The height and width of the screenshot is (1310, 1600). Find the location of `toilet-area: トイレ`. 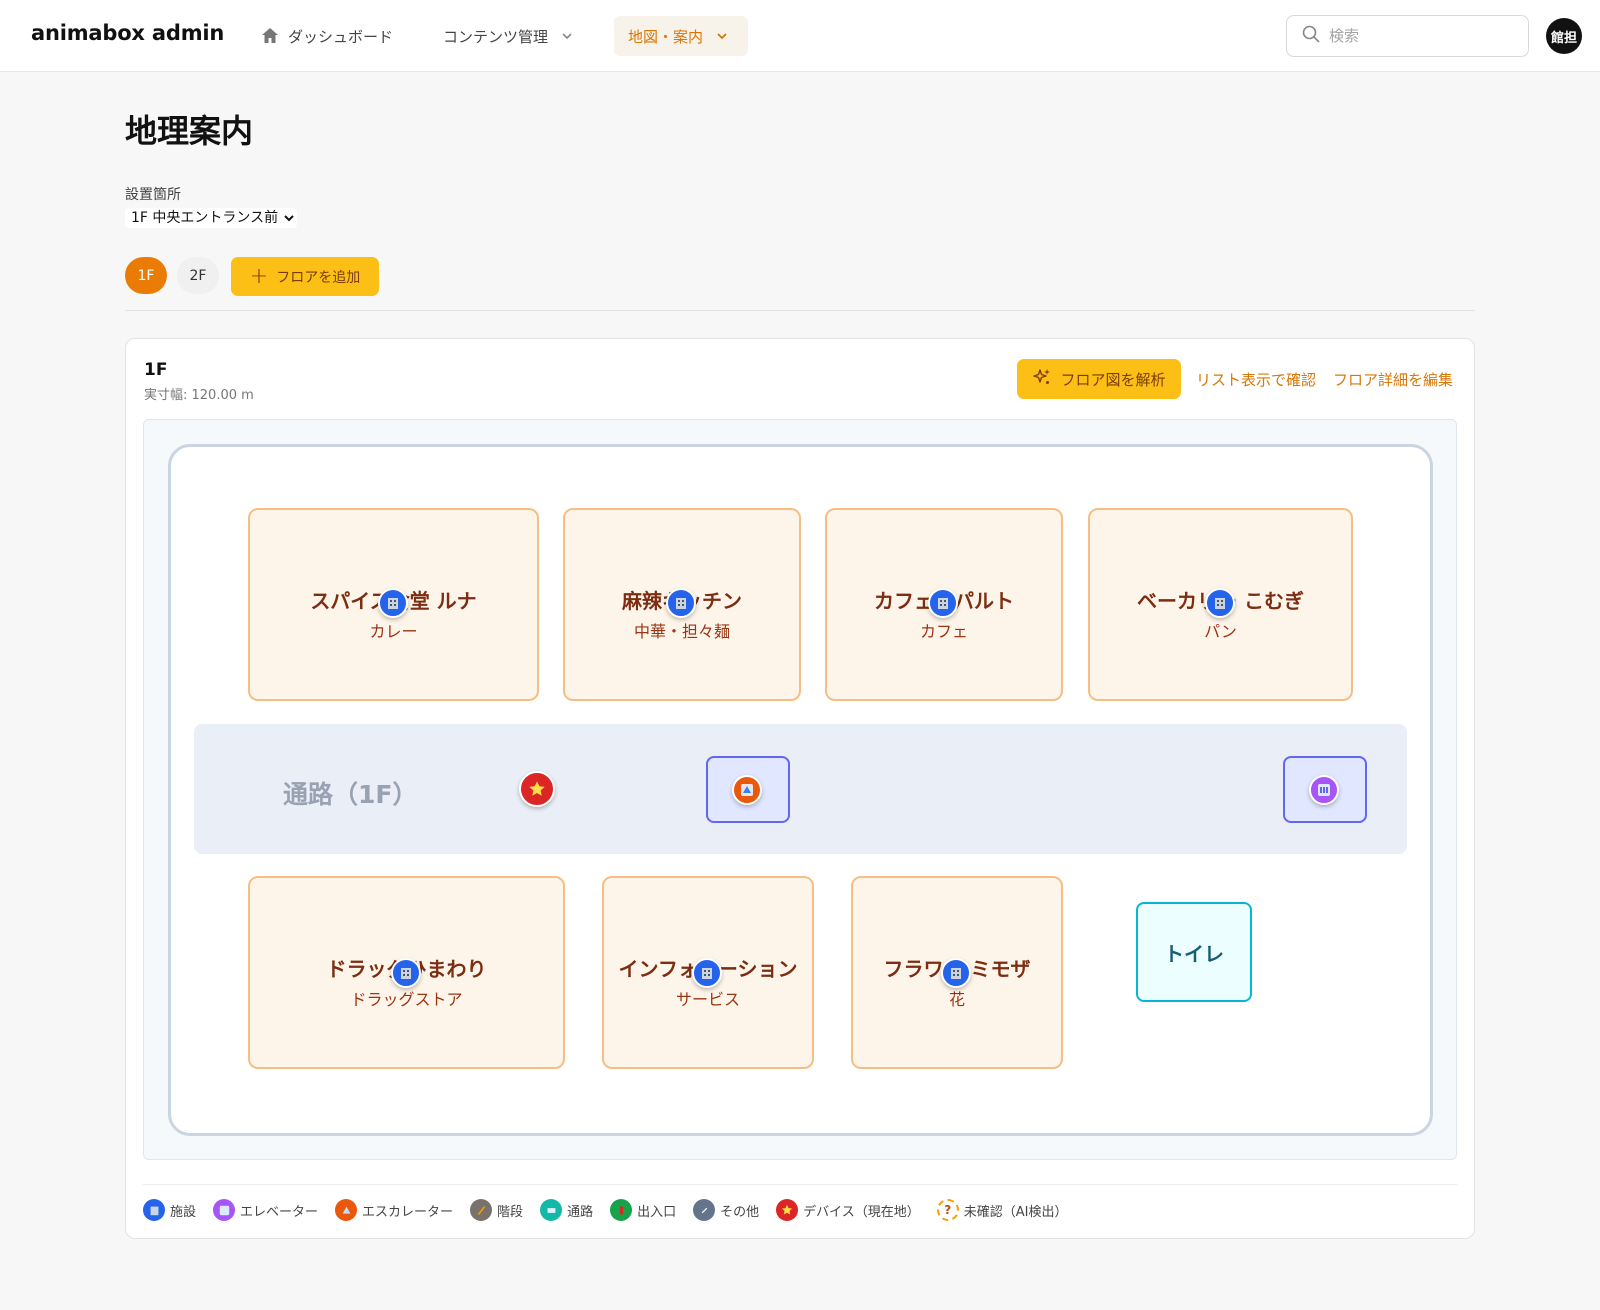

toilet-area: トイレ is located at coordinates (1194, 952).